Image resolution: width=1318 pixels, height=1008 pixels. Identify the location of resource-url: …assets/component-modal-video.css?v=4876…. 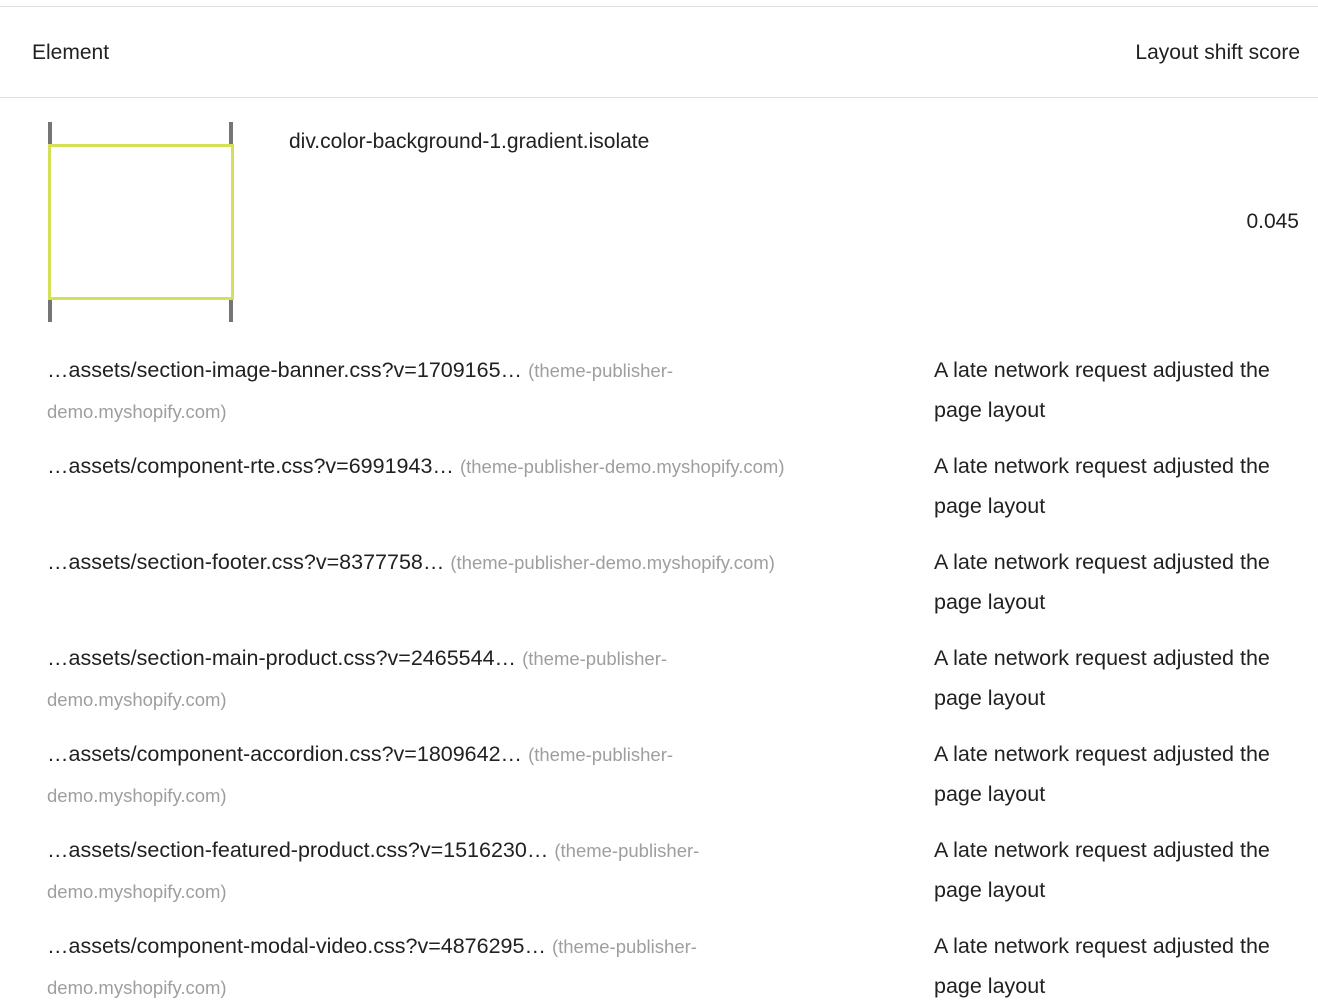
(432, 967).